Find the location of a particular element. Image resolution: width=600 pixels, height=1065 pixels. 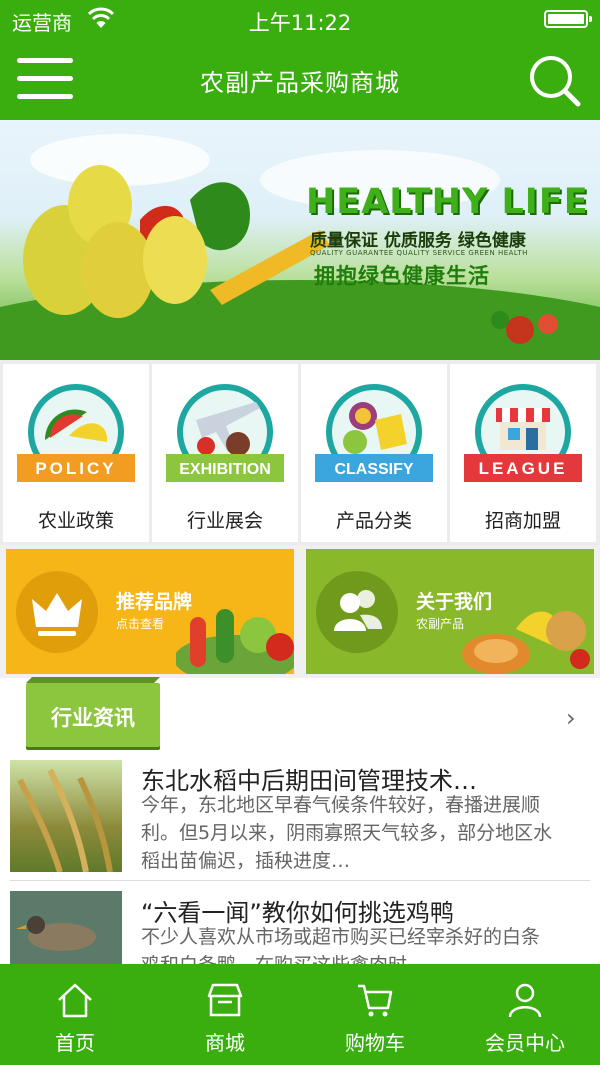

rice-field-image is located at coordinates (66, 816).